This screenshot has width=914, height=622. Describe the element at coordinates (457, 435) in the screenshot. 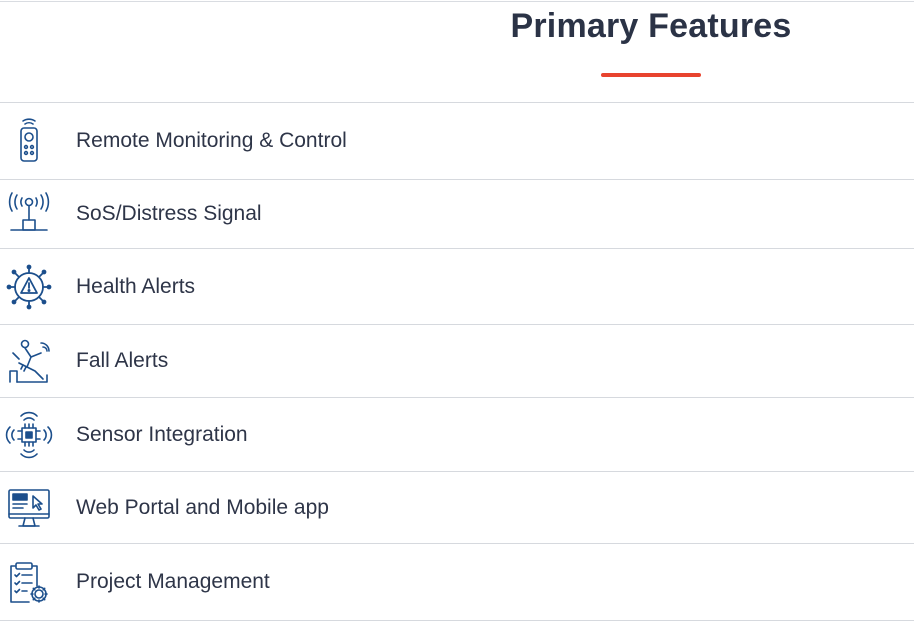

I see `feature-item-sensor-integration: Sensor Integration` at that location.